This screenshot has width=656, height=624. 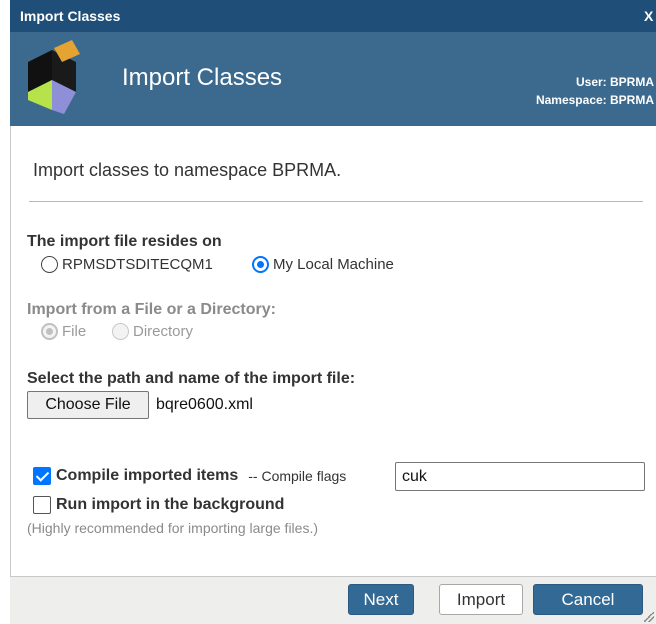 What do you see at coordinates (70, 16) in the screenshot?
I see `window-title: Import Classes` at bounding box center [70, 16].